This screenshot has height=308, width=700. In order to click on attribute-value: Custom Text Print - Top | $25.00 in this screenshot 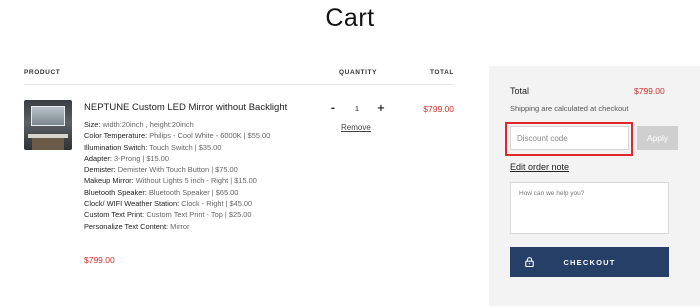, I will do `click(199, 215)`.